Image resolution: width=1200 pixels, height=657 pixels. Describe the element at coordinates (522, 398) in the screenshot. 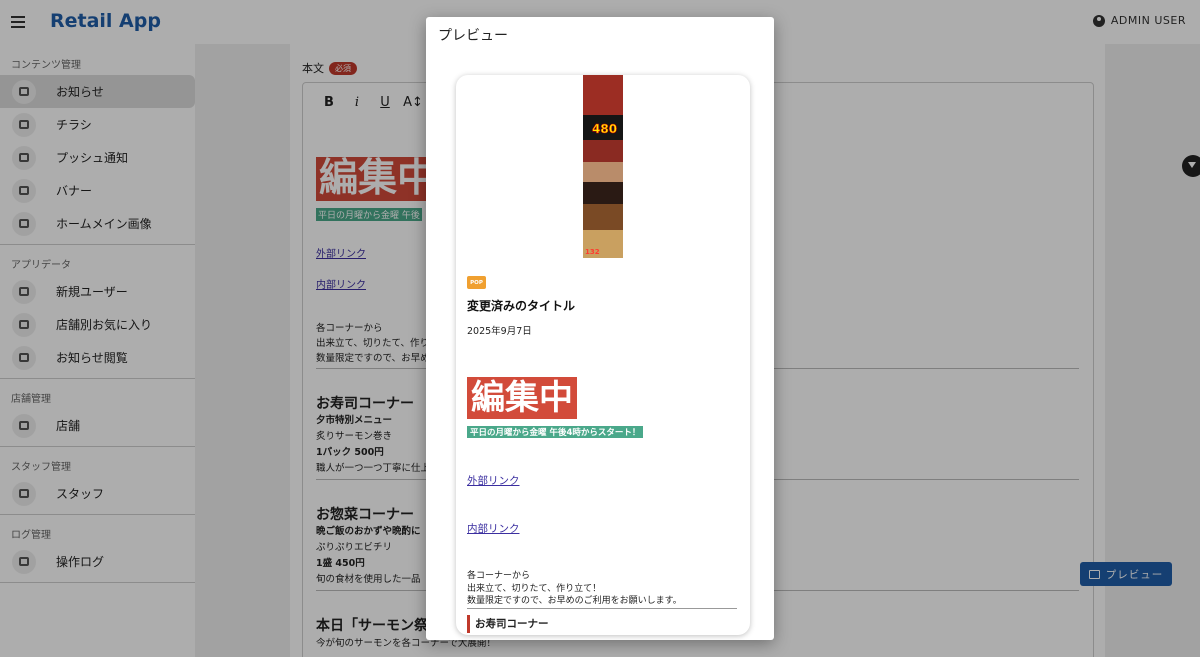

I see `preview-banner-text: 編集中` at that location.